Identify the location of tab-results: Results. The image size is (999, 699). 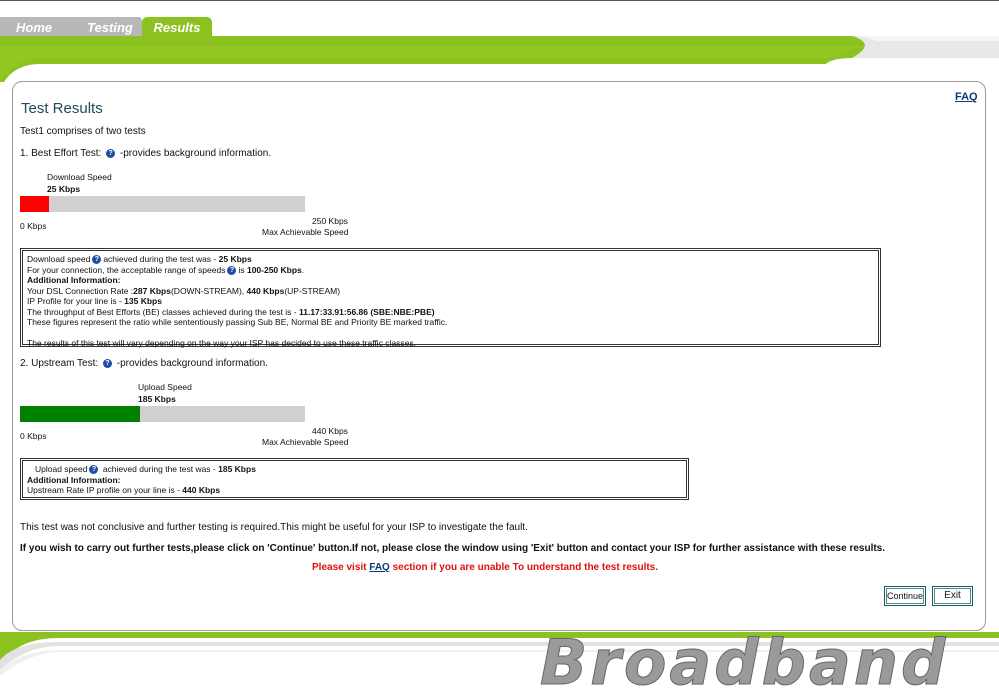
(177, 27).